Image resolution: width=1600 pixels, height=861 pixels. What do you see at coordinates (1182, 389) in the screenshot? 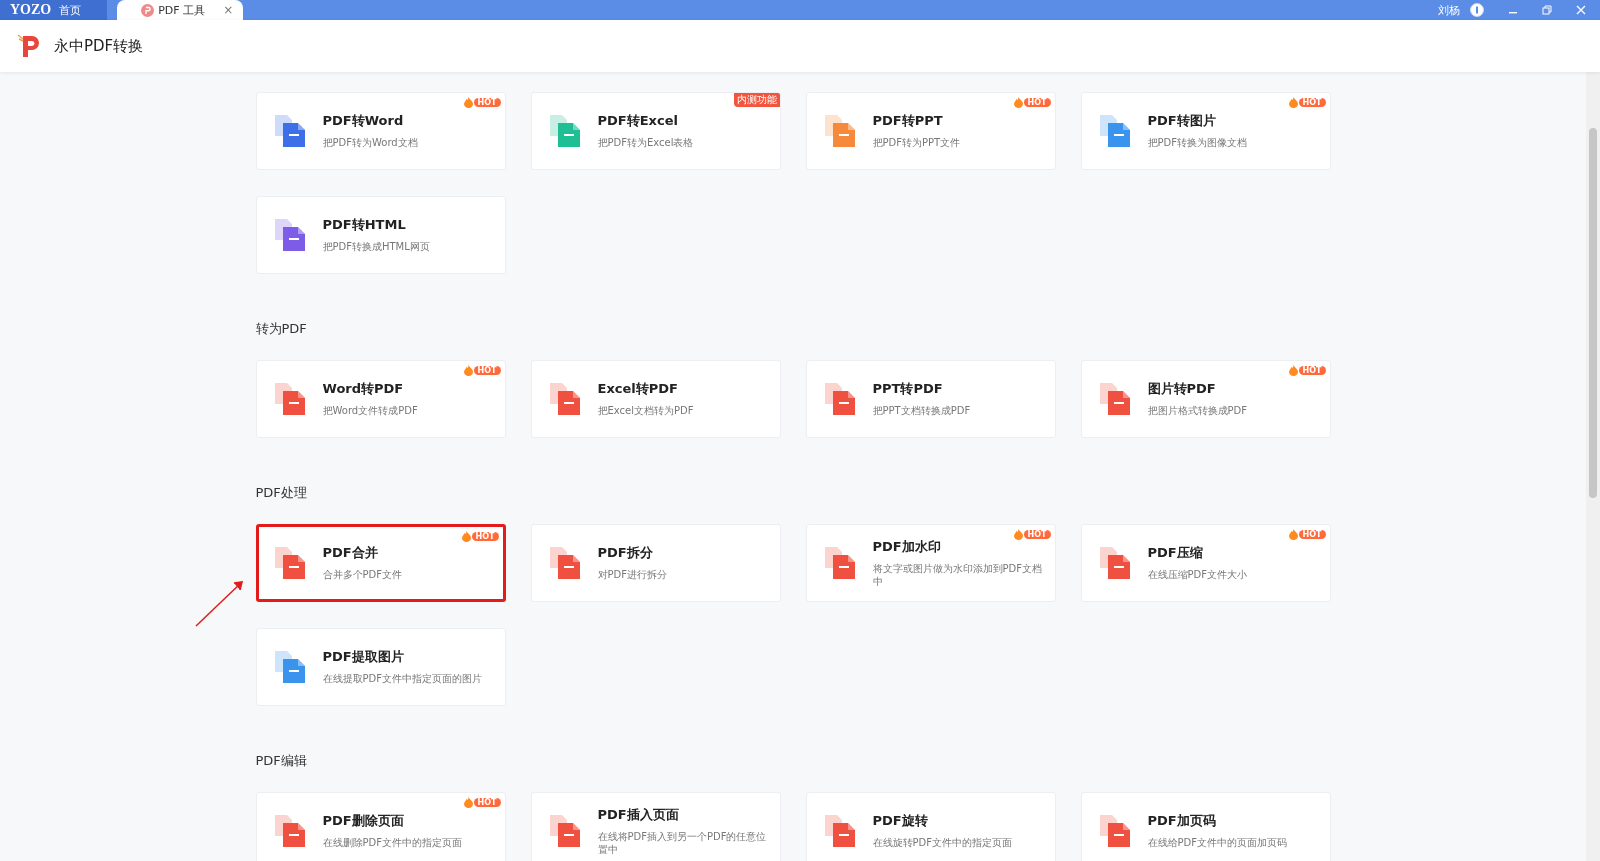
I see `card-title: 图片转PDF` at bounding box center [1182, 389].